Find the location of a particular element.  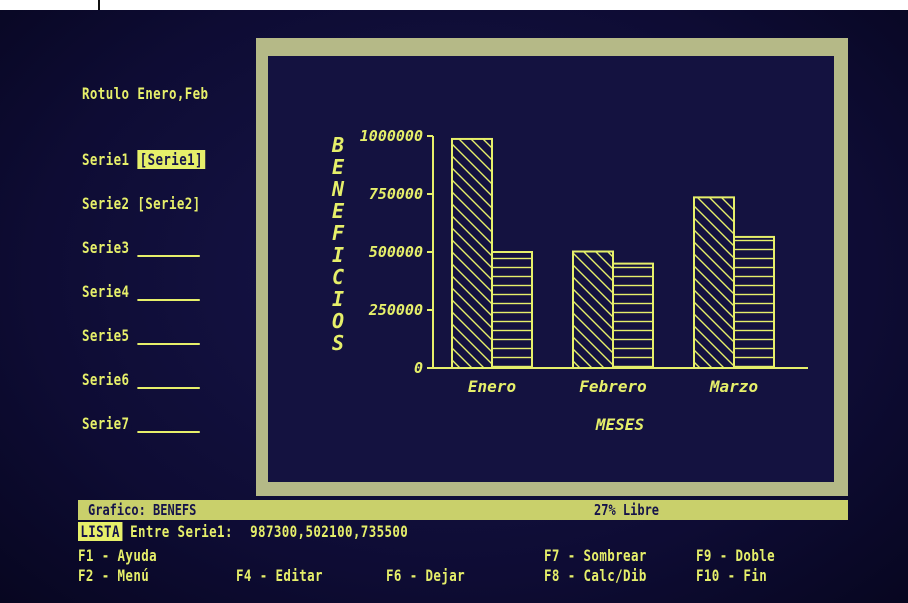

bar-serie1-febrero is located at coordinates (593, 309).